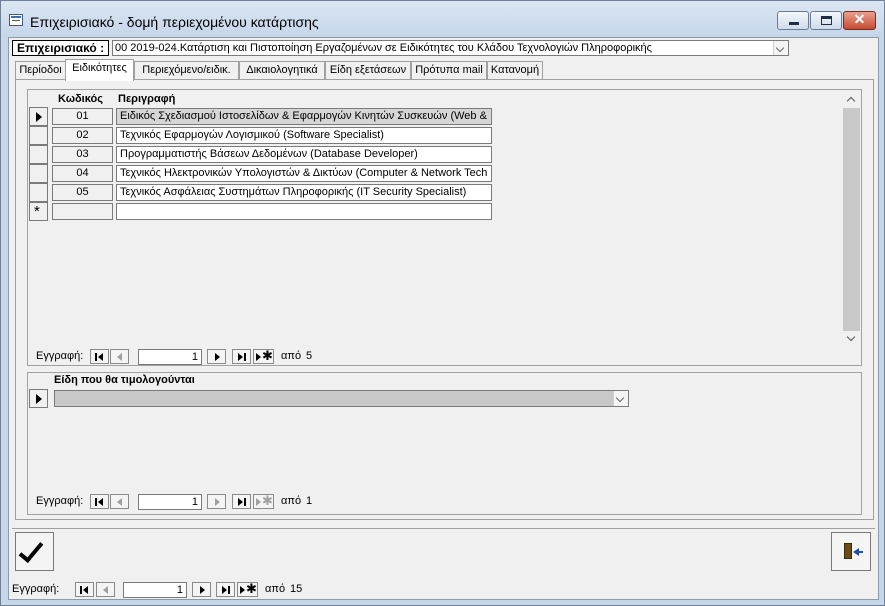 The height and width of the screenshot is (606, 885). I want to click on column-header-code: Κωδικός, so click(80, 99).